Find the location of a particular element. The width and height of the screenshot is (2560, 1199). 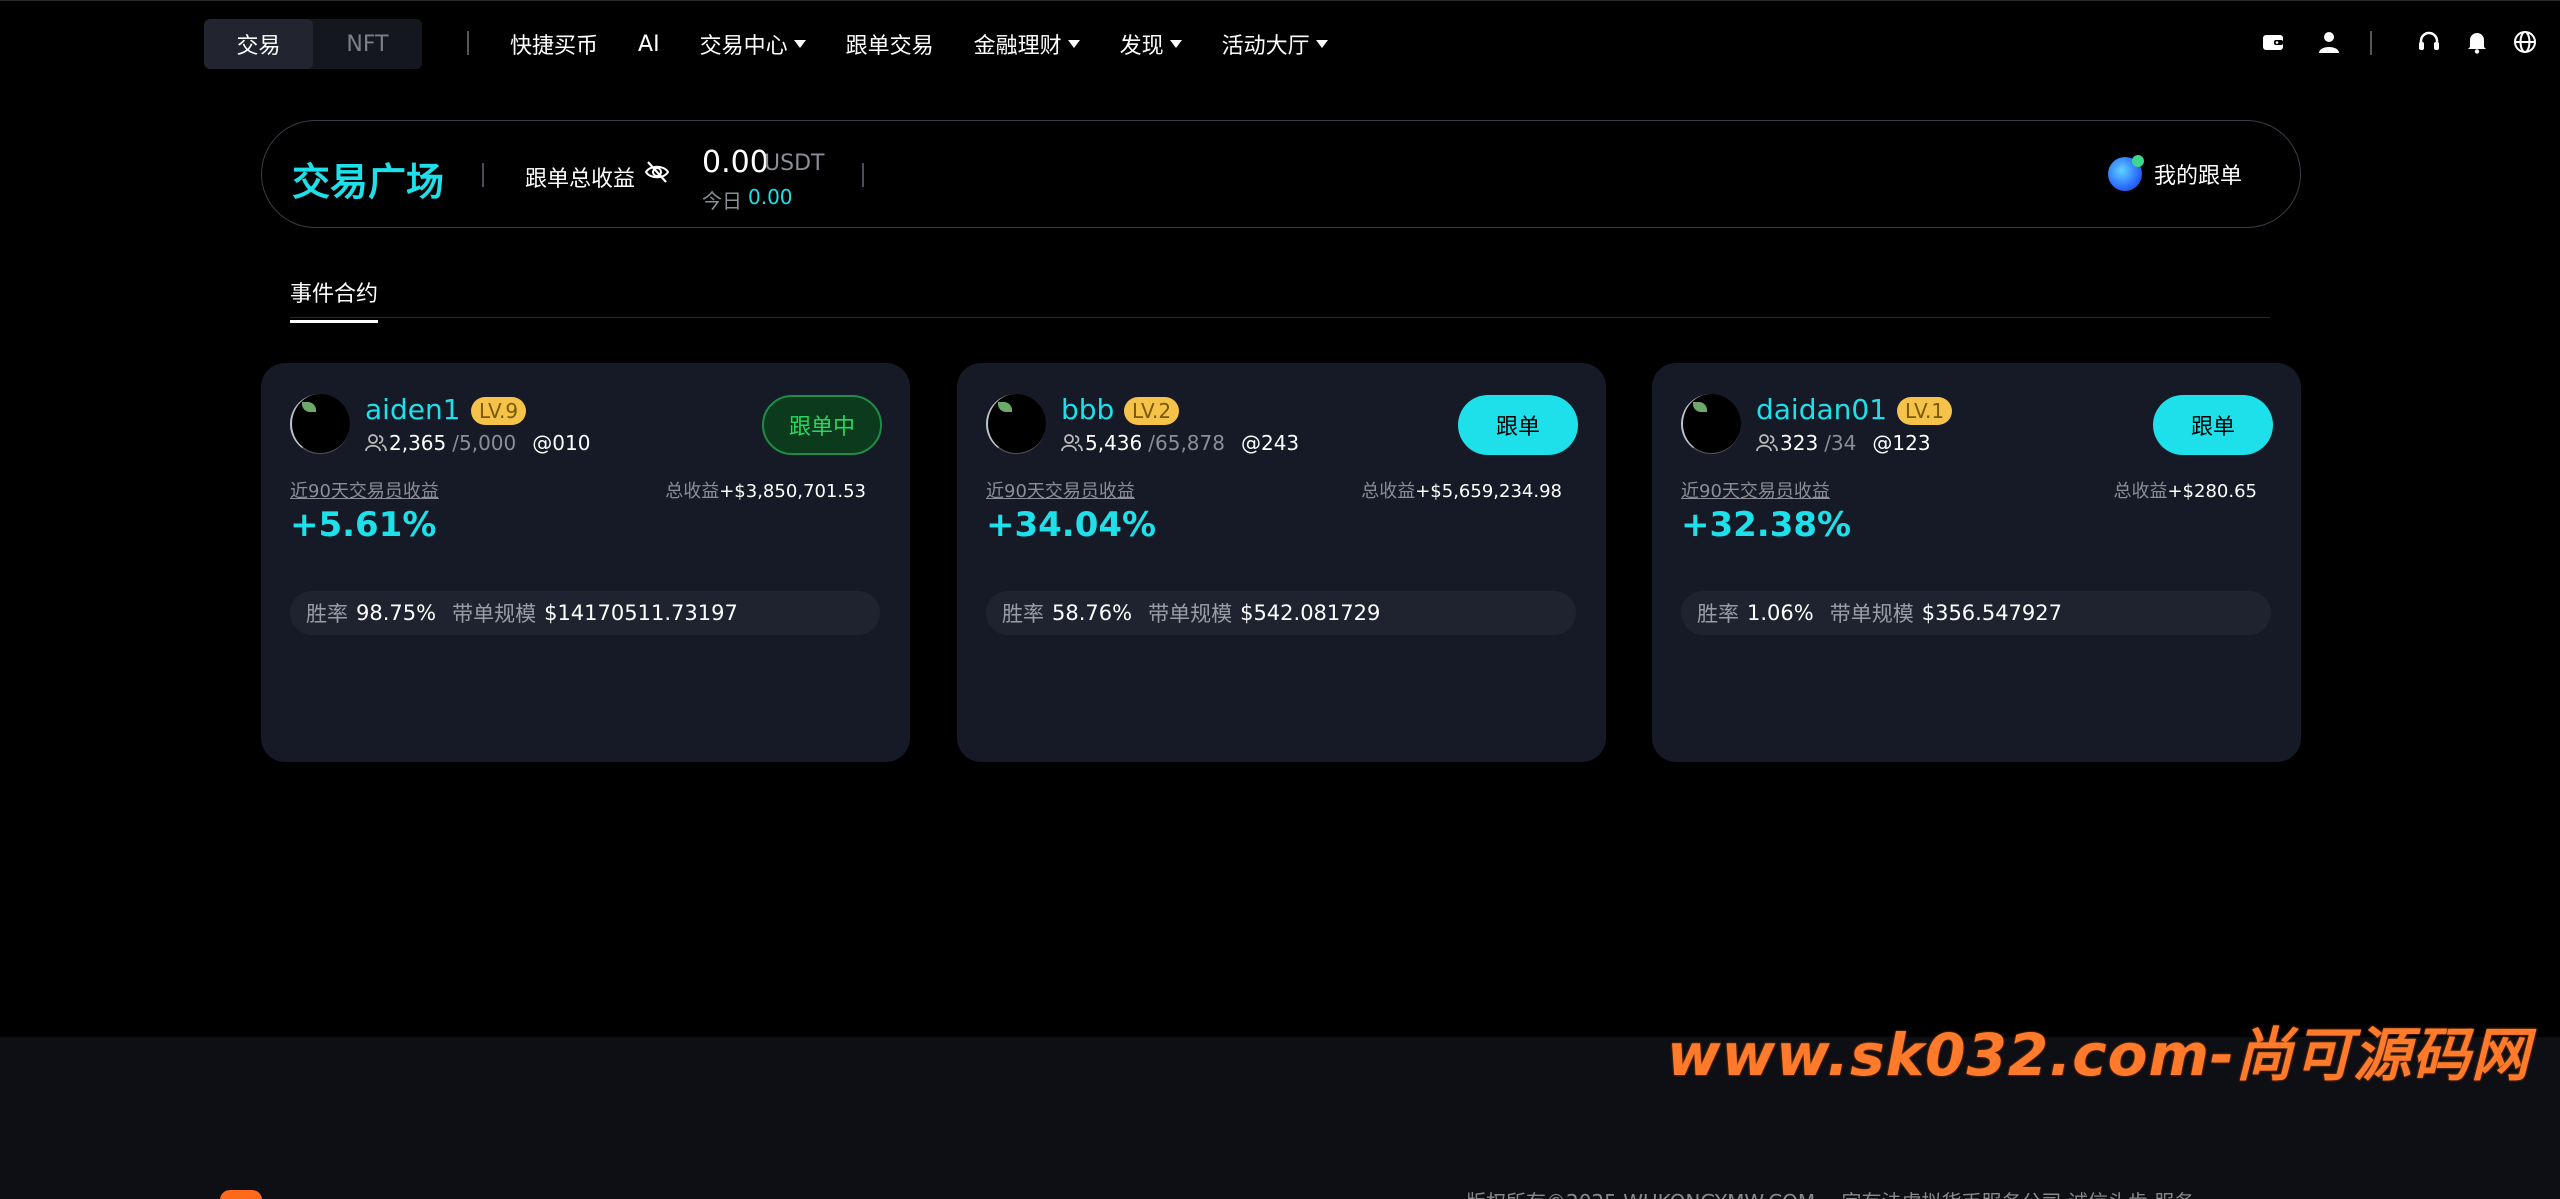

tab-event-contracts: 事件合约 is located at coordinates (334, 299).